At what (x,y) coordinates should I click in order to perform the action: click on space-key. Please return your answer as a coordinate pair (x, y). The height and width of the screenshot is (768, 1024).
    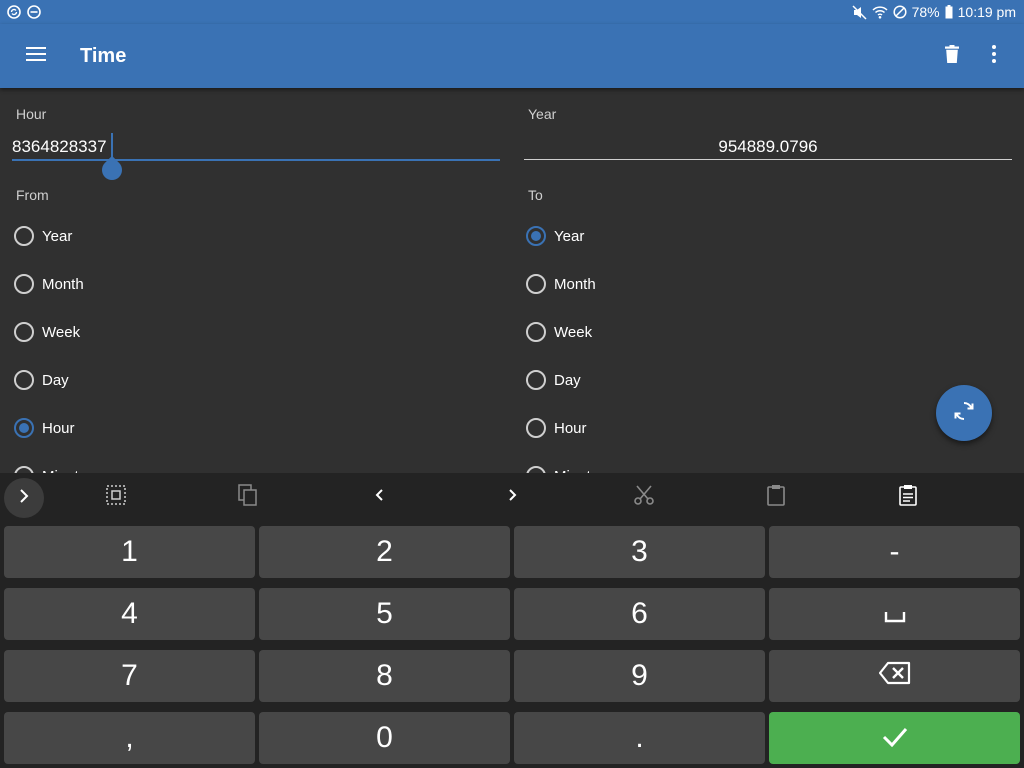
    Looking at the image, I should click on (894, 614).